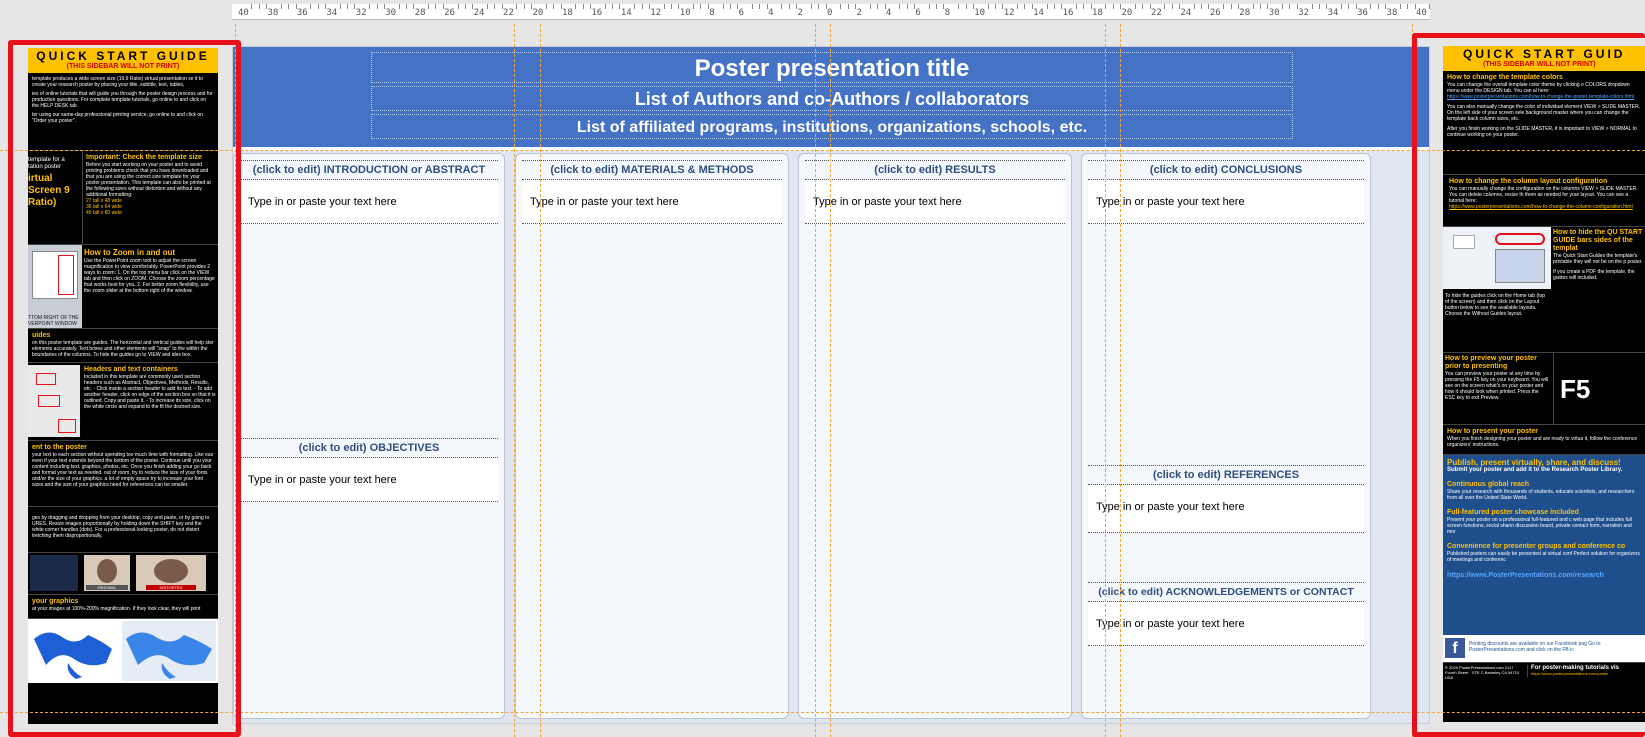  What do you see at coordinates (302, 13) in the screenshot?
I see `ruler-tick-label: 36` at bounding box center [302, 13].